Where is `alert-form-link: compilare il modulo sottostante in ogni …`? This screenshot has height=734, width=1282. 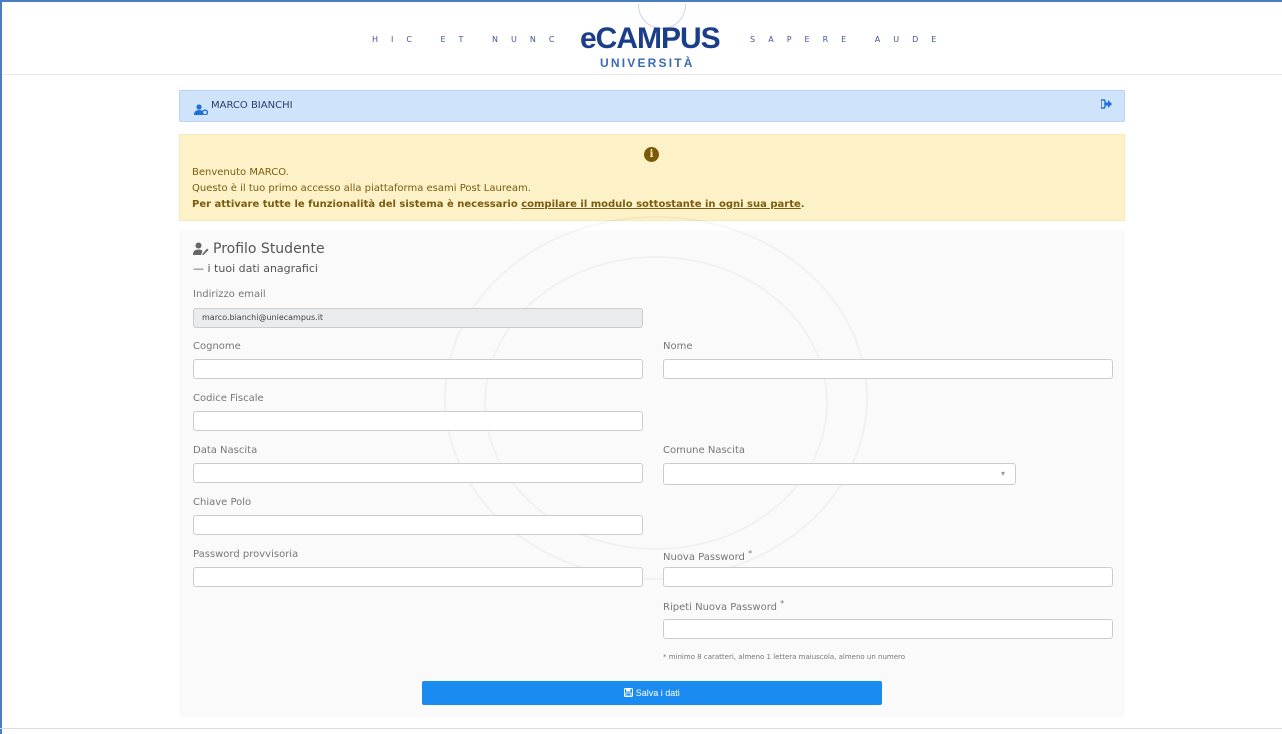
alert-form-link: compilare il modulo sottostante in ogni … is located at coordinates (661, 204).